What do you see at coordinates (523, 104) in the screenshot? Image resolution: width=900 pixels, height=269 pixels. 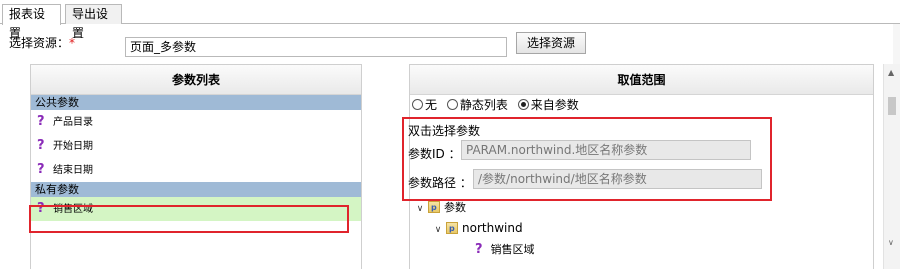 I see `radio-checked-icon` at bounding box center [523, 104].